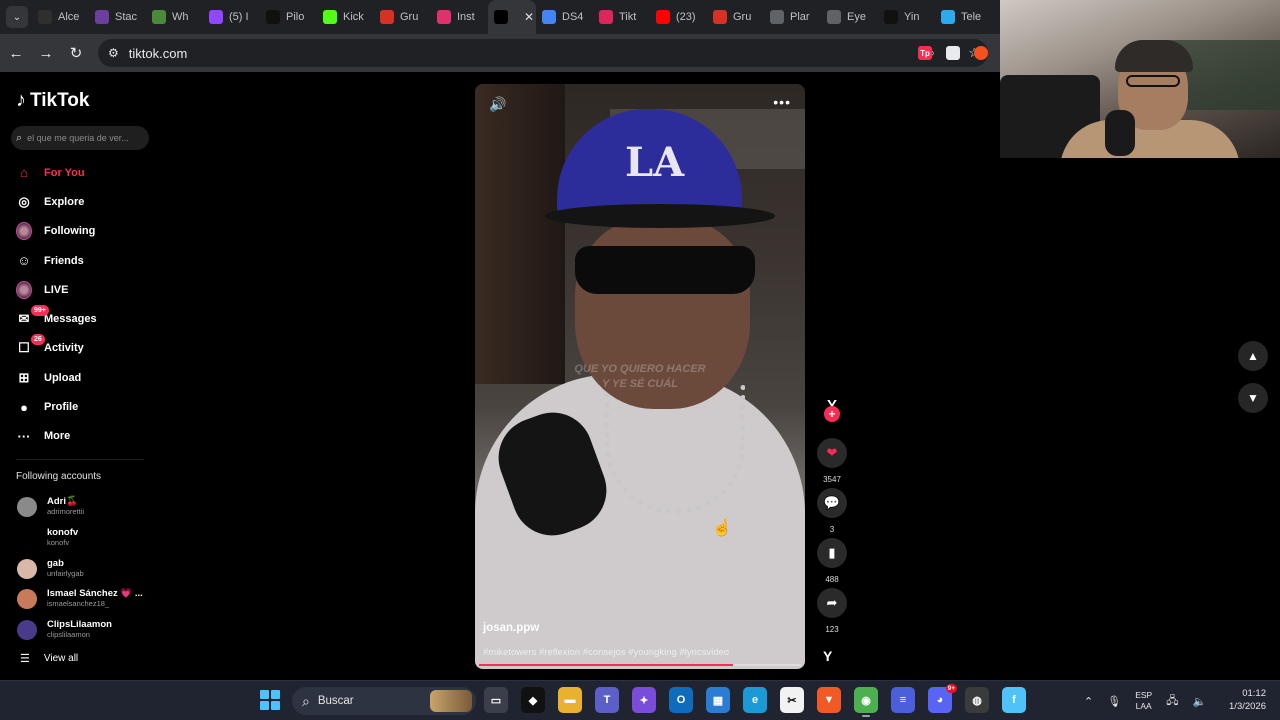  Describe the element at coordinates (564, 17) in the screenshot. I see `browser-tab: DS4` at that location.